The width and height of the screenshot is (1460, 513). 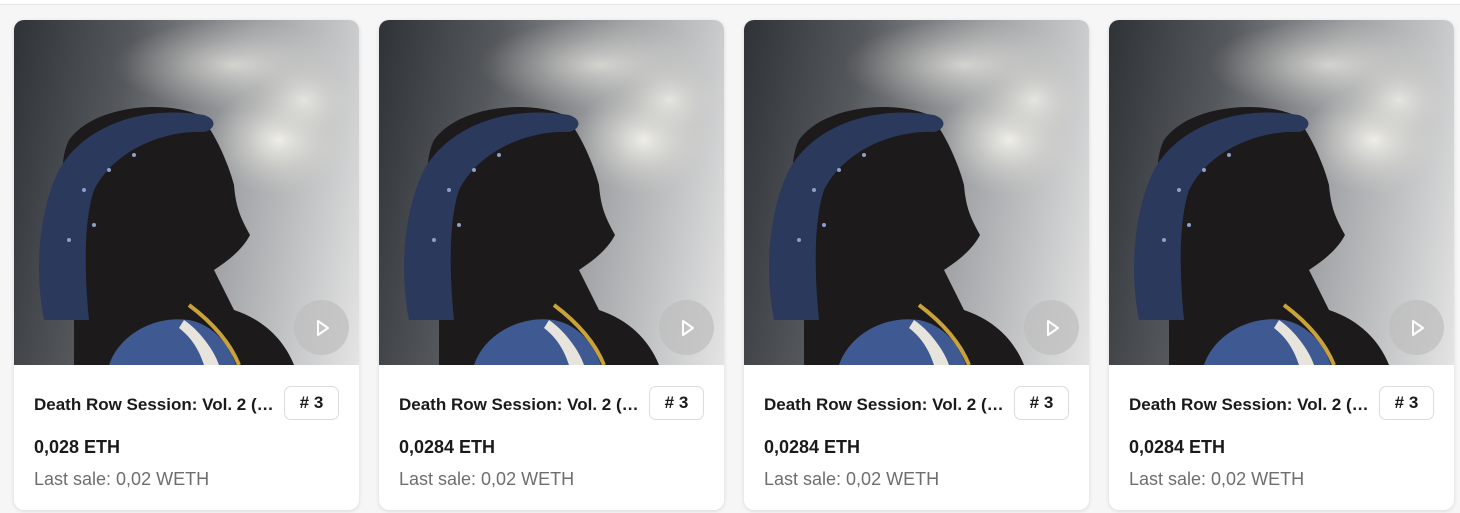 What do you see at coordinates (77, 447) in the screenshot?
I see `nft-price: 0,028 ETH` at bounding box center [77, 447].